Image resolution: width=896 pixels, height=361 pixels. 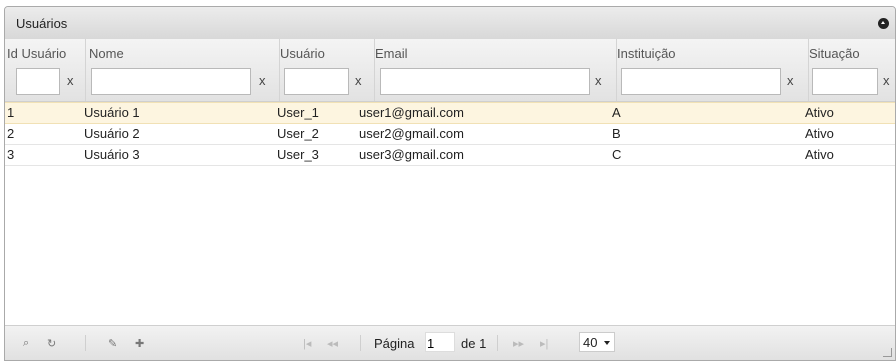 I want to click on chevron-down-icon, so click(x=607, y=343).